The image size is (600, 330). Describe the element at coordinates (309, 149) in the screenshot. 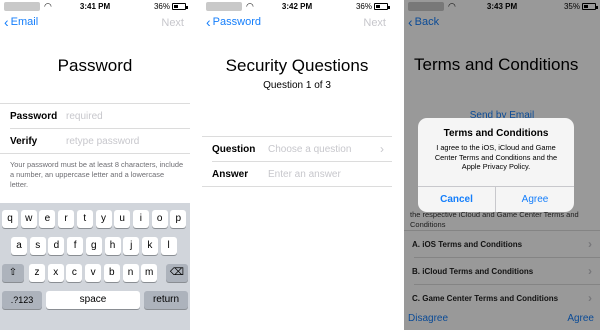

I see `question-picker: Choose a question` at that location.